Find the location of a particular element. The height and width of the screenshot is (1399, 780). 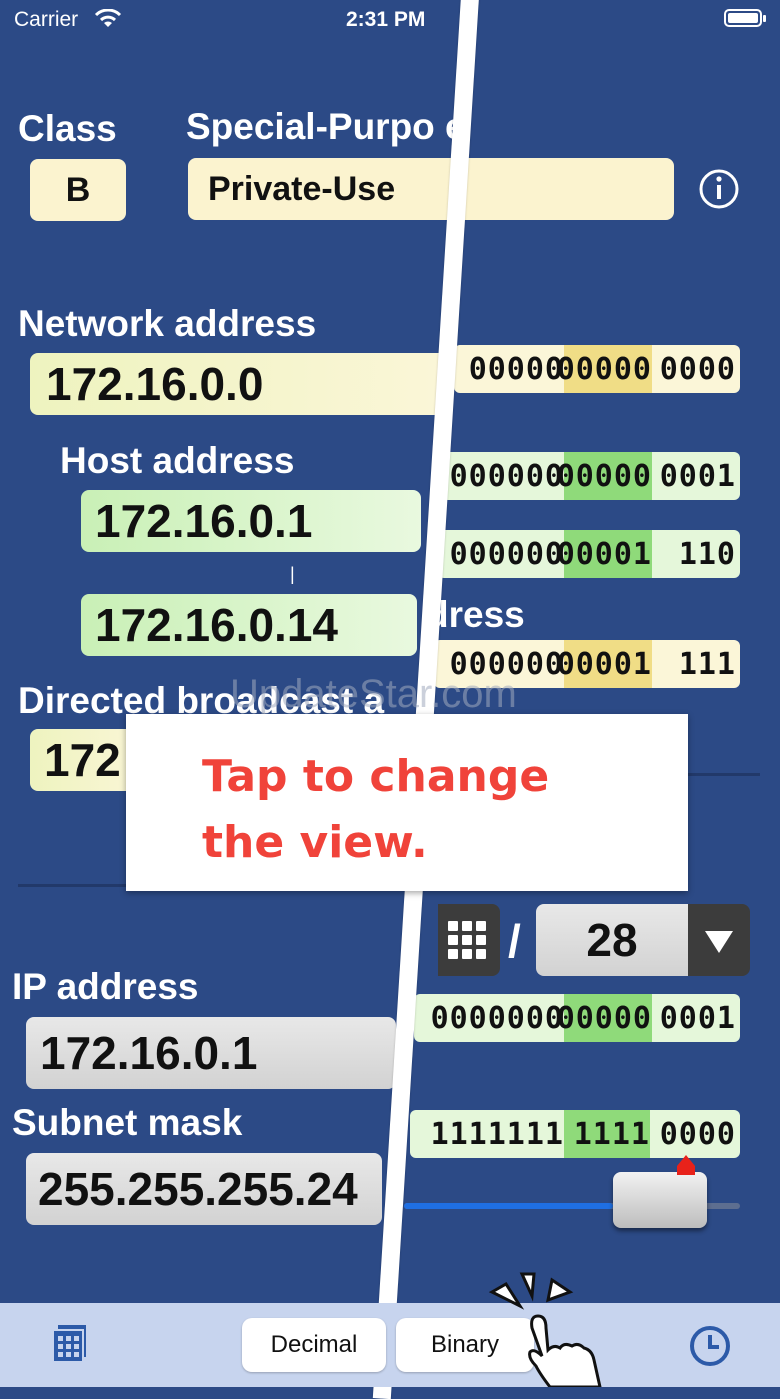

binary-segment: 111 is located at coordinates (696, 664).